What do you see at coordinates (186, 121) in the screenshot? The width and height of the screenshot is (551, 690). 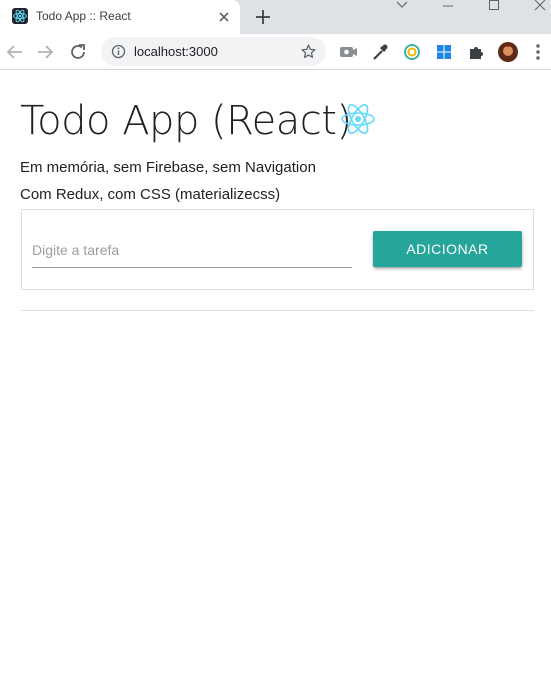 I see `page-title: Todo App (React)` at bounding box center [186, 121].